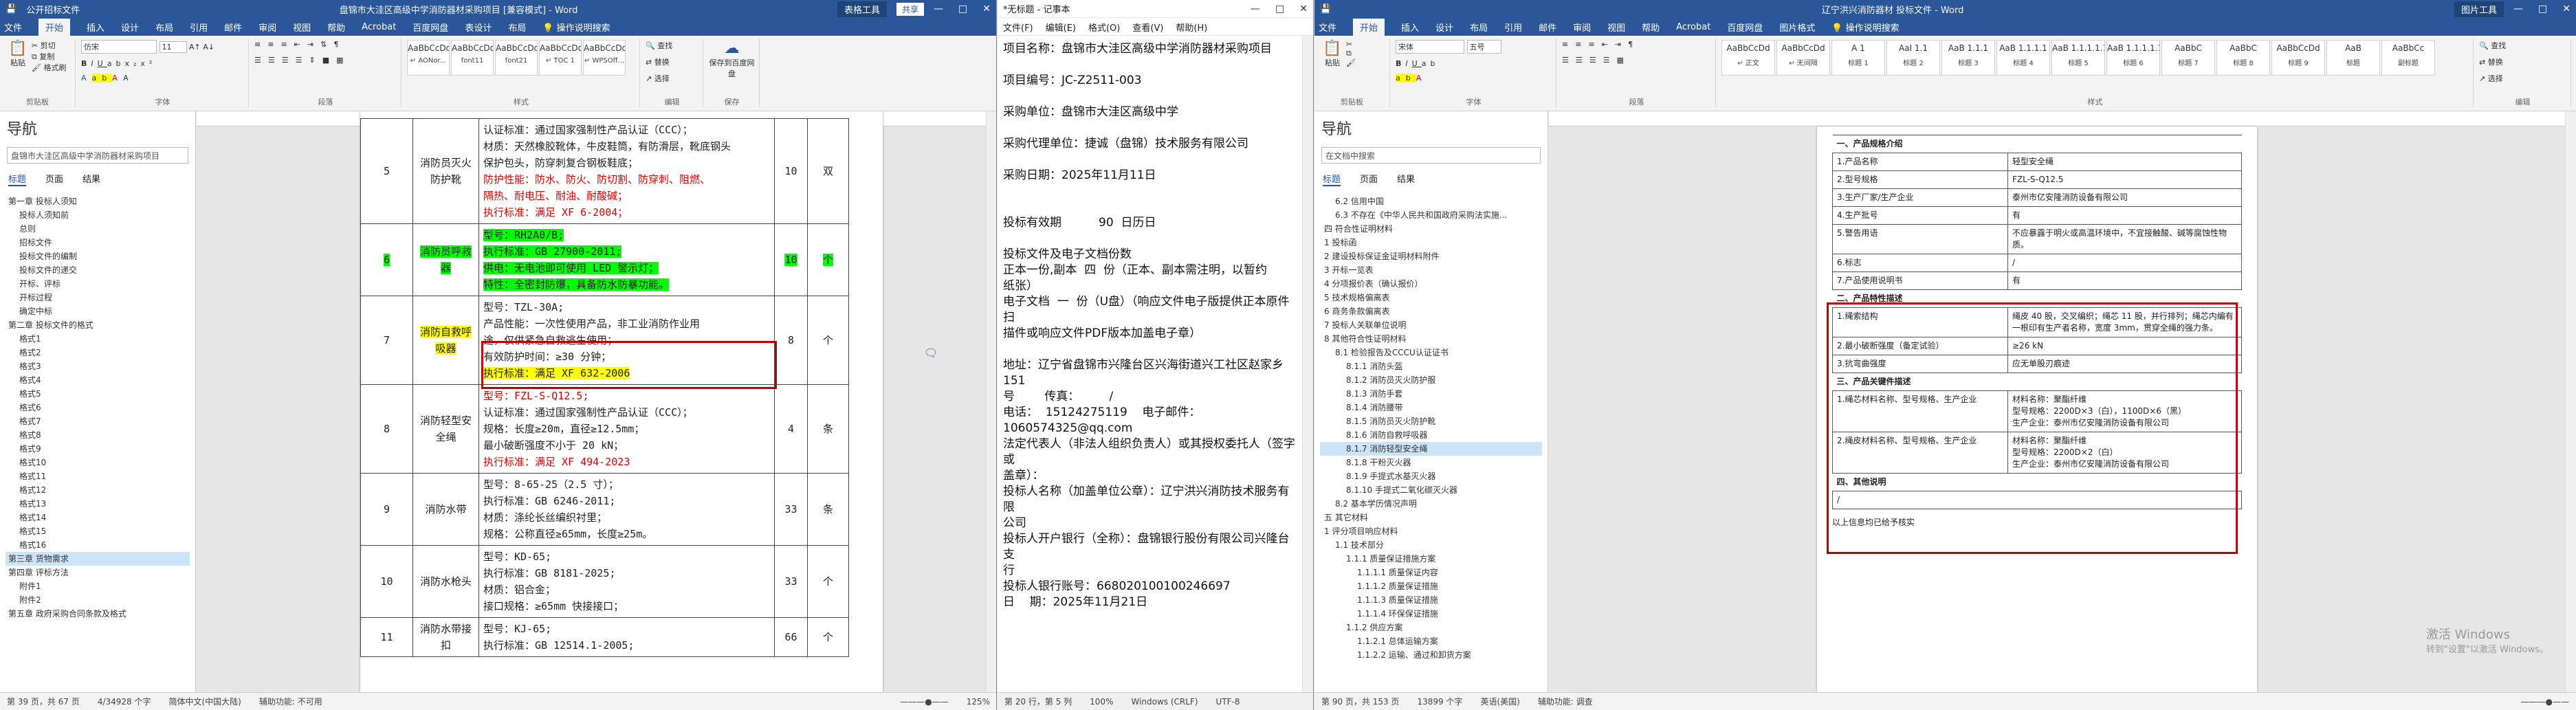 This screenshot has height=710, width=2576. I want to click on style-item: AaBbCcDd ↵ 正文, so click(1748, 58).